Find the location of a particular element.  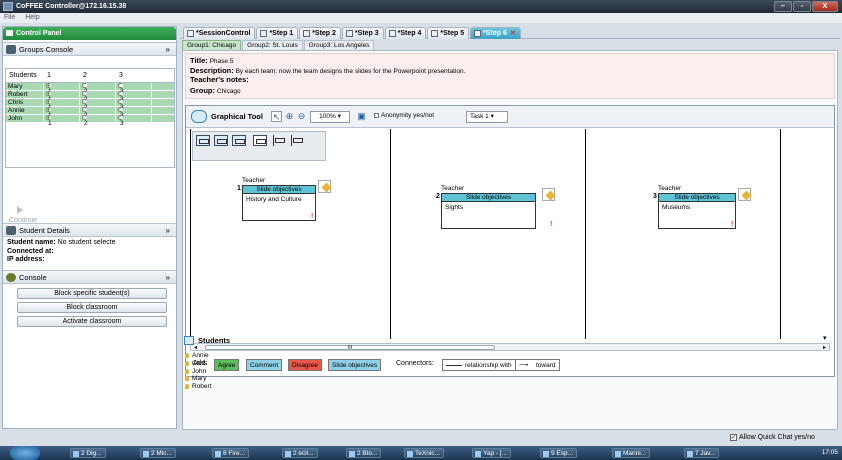

relationship-connector-button: relationship with is located at coordinates (479, 365).